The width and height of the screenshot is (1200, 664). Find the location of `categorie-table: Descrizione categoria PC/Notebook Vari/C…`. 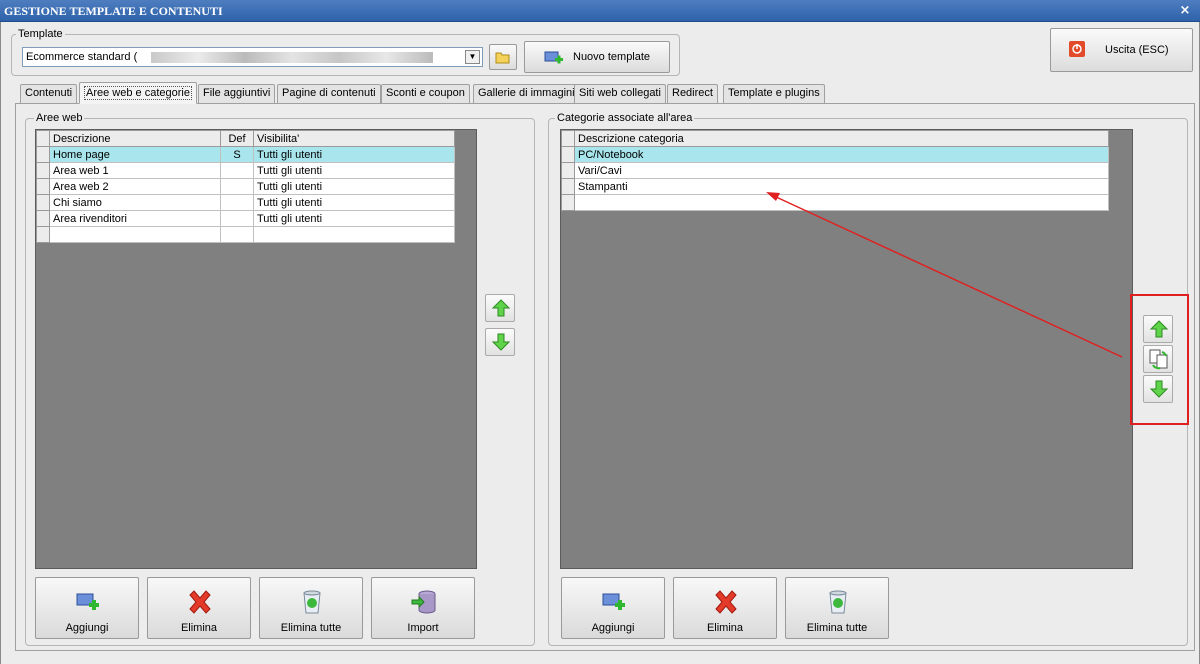

categorie-table: Descrizione categoria PC/Notebook Vari/C… is located at coordinates (835, 170).